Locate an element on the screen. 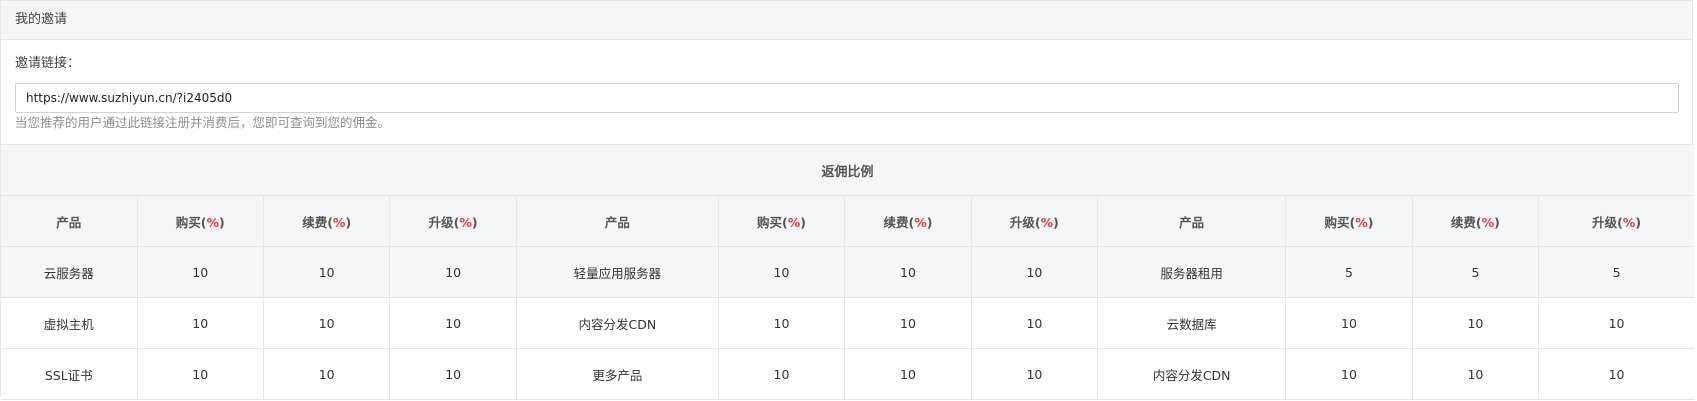 Image resolution: width=1697 pixels, height=401 pixels. rebate-table-title: 返佣比例 is located at coordinates (847, 170).